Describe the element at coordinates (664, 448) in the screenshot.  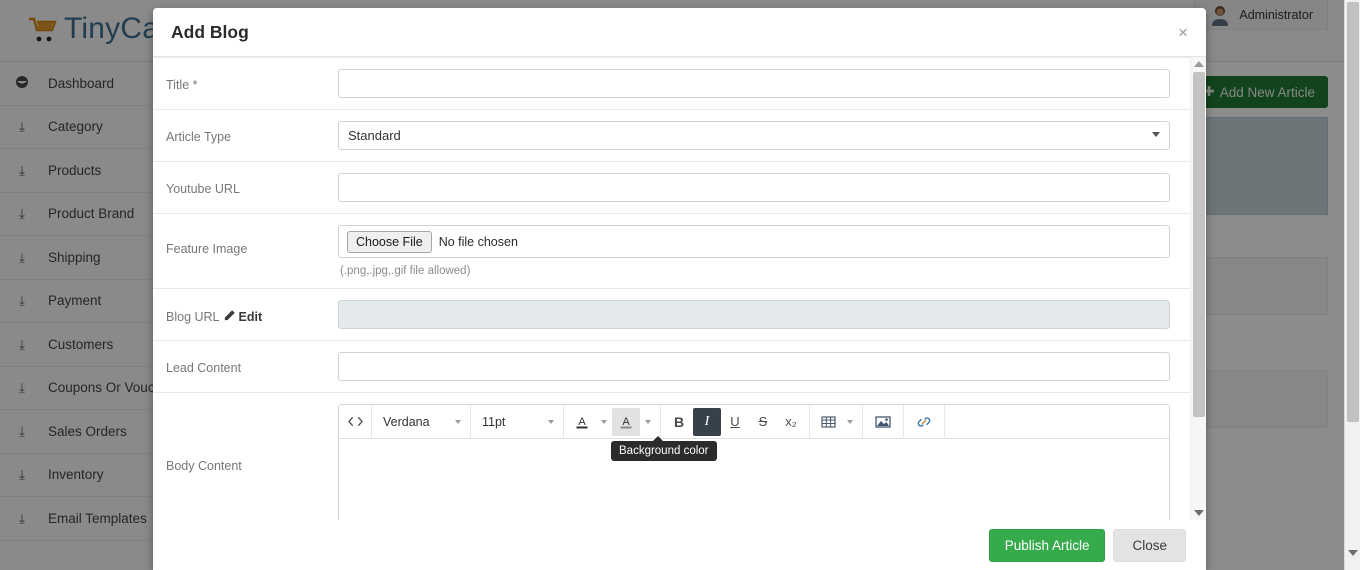
I see `editor-tooltip: Background color` at that location.